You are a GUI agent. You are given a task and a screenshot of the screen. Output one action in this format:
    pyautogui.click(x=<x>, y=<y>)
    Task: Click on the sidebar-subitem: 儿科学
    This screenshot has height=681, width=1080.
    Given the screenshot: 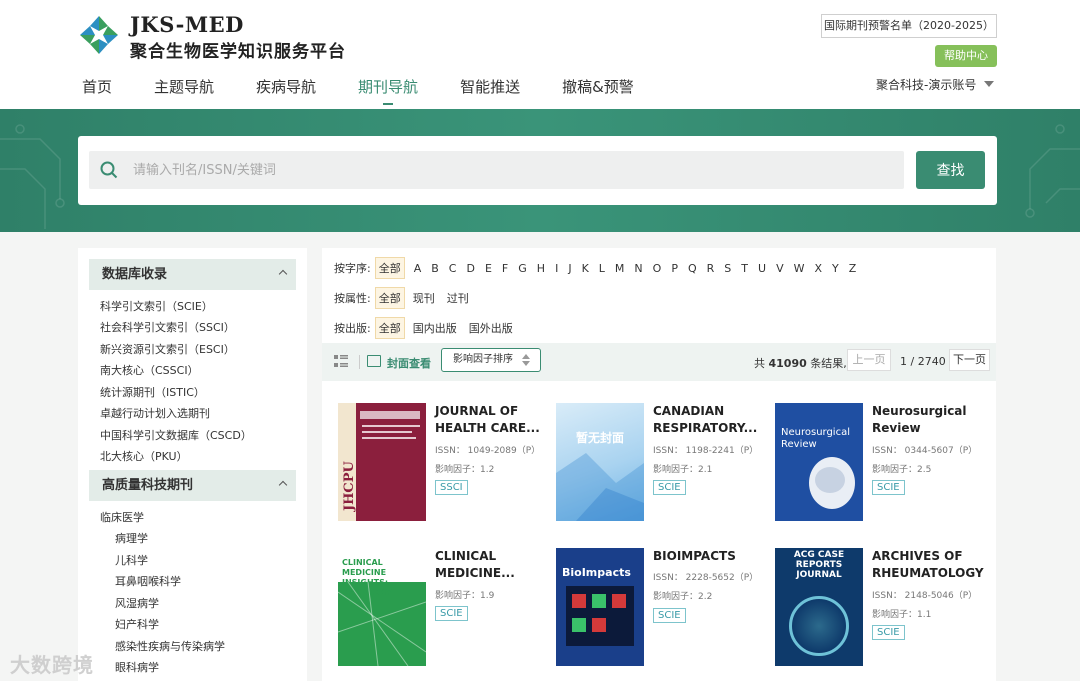 What is the action you would take?
    pyautogui.click(x=131, y=560)
    